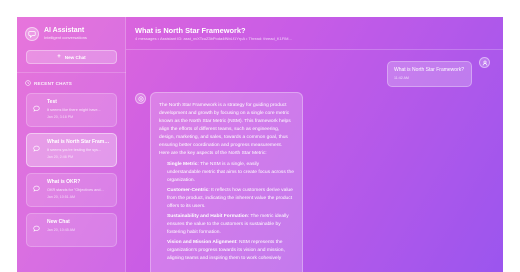 Image resolution: width=520 pixels, height=272 pixels. What do you see at coordinates (64, 182) in the screenshot?
I see `chat-item-title: What is OKR?` at bounding box center [64, 182].